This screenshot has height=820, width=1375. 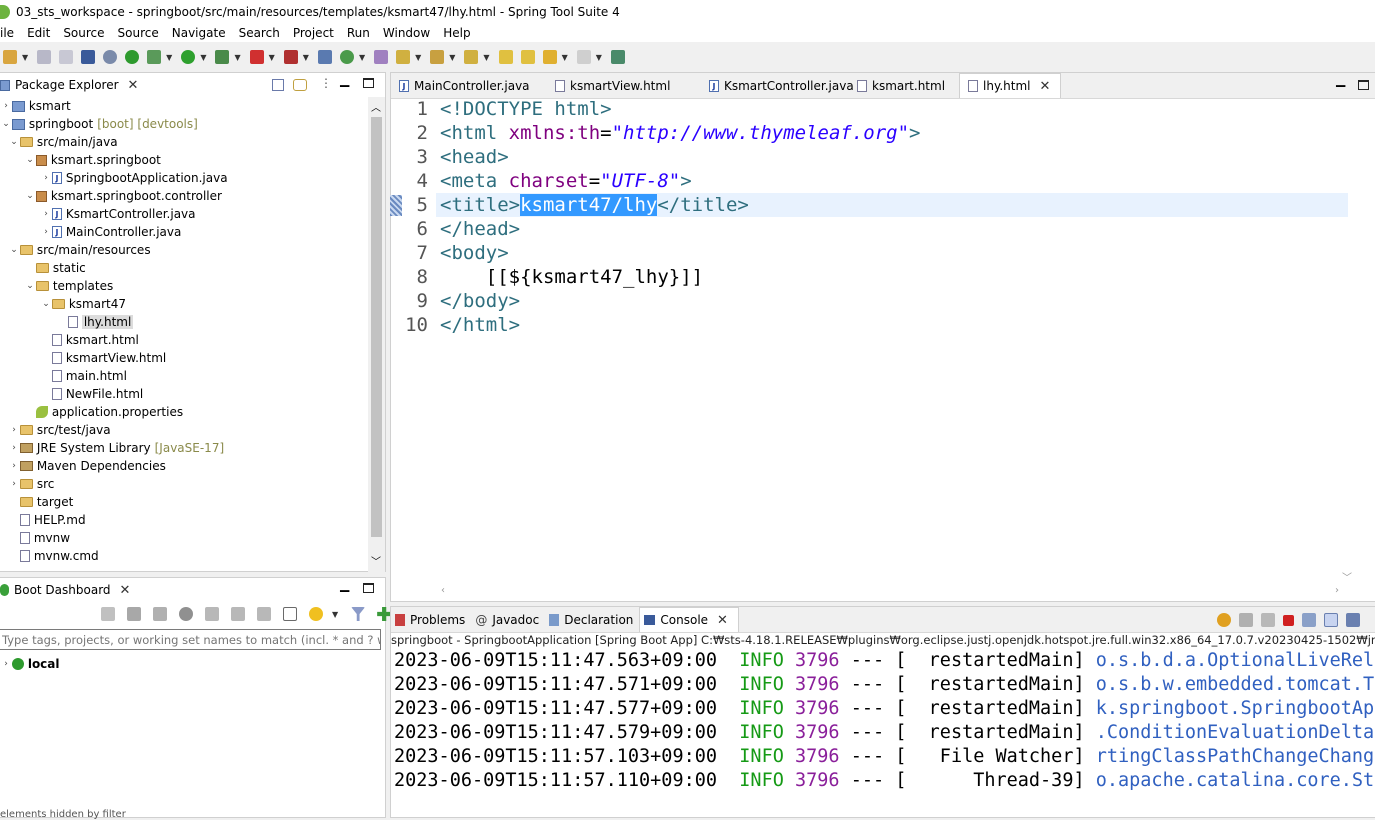 What do you see at coordinates (95, 322) in the screenshot?
I see `tree-item-selected: lhy.html` at bounding box center [95, 322].